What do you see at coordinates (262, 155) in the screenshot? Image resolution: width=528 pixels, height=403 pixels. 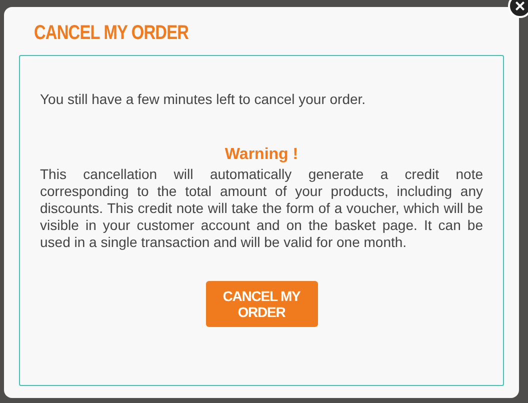 I see `warning-title: Warning !` at bounding box center [262, 155].